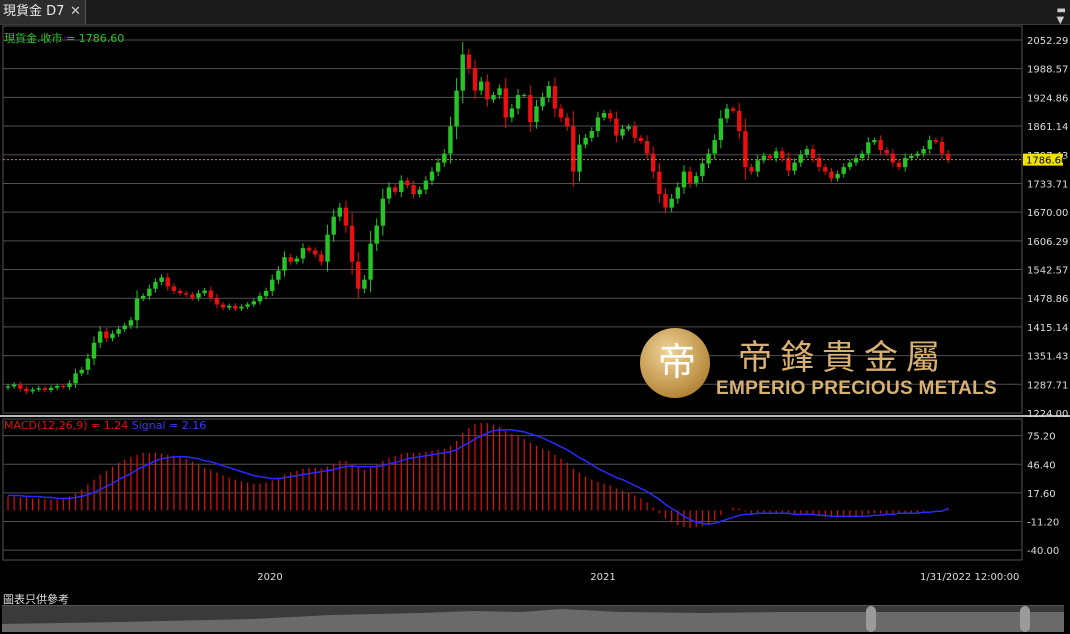 The height and width of the screenshot is (634, 1070). I want to click on price-tick-label: 1351.43, so click(1047, 357).